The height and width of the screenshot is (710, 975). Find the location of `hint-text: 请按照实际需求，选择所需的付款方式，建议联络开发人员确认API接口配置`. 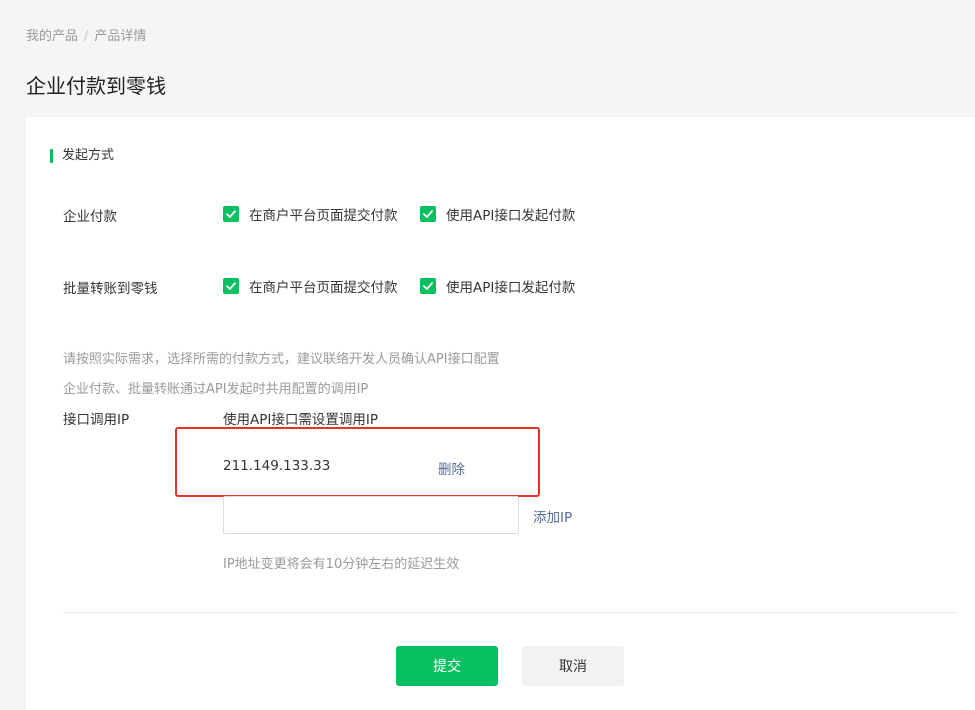

hint-text: 请按照实际需求，选择所需的付款方式，建议联络开发人员确认API接口配置 is located at coordinates (281, 359).